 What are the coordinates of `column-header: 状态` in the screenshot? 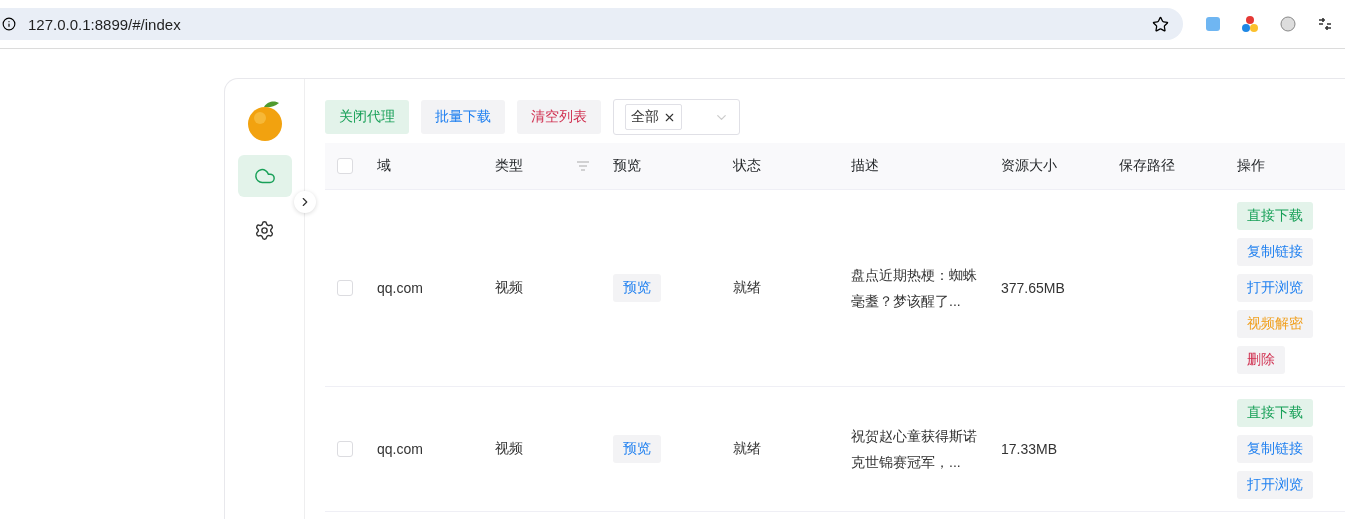 It's located at (747, 166).